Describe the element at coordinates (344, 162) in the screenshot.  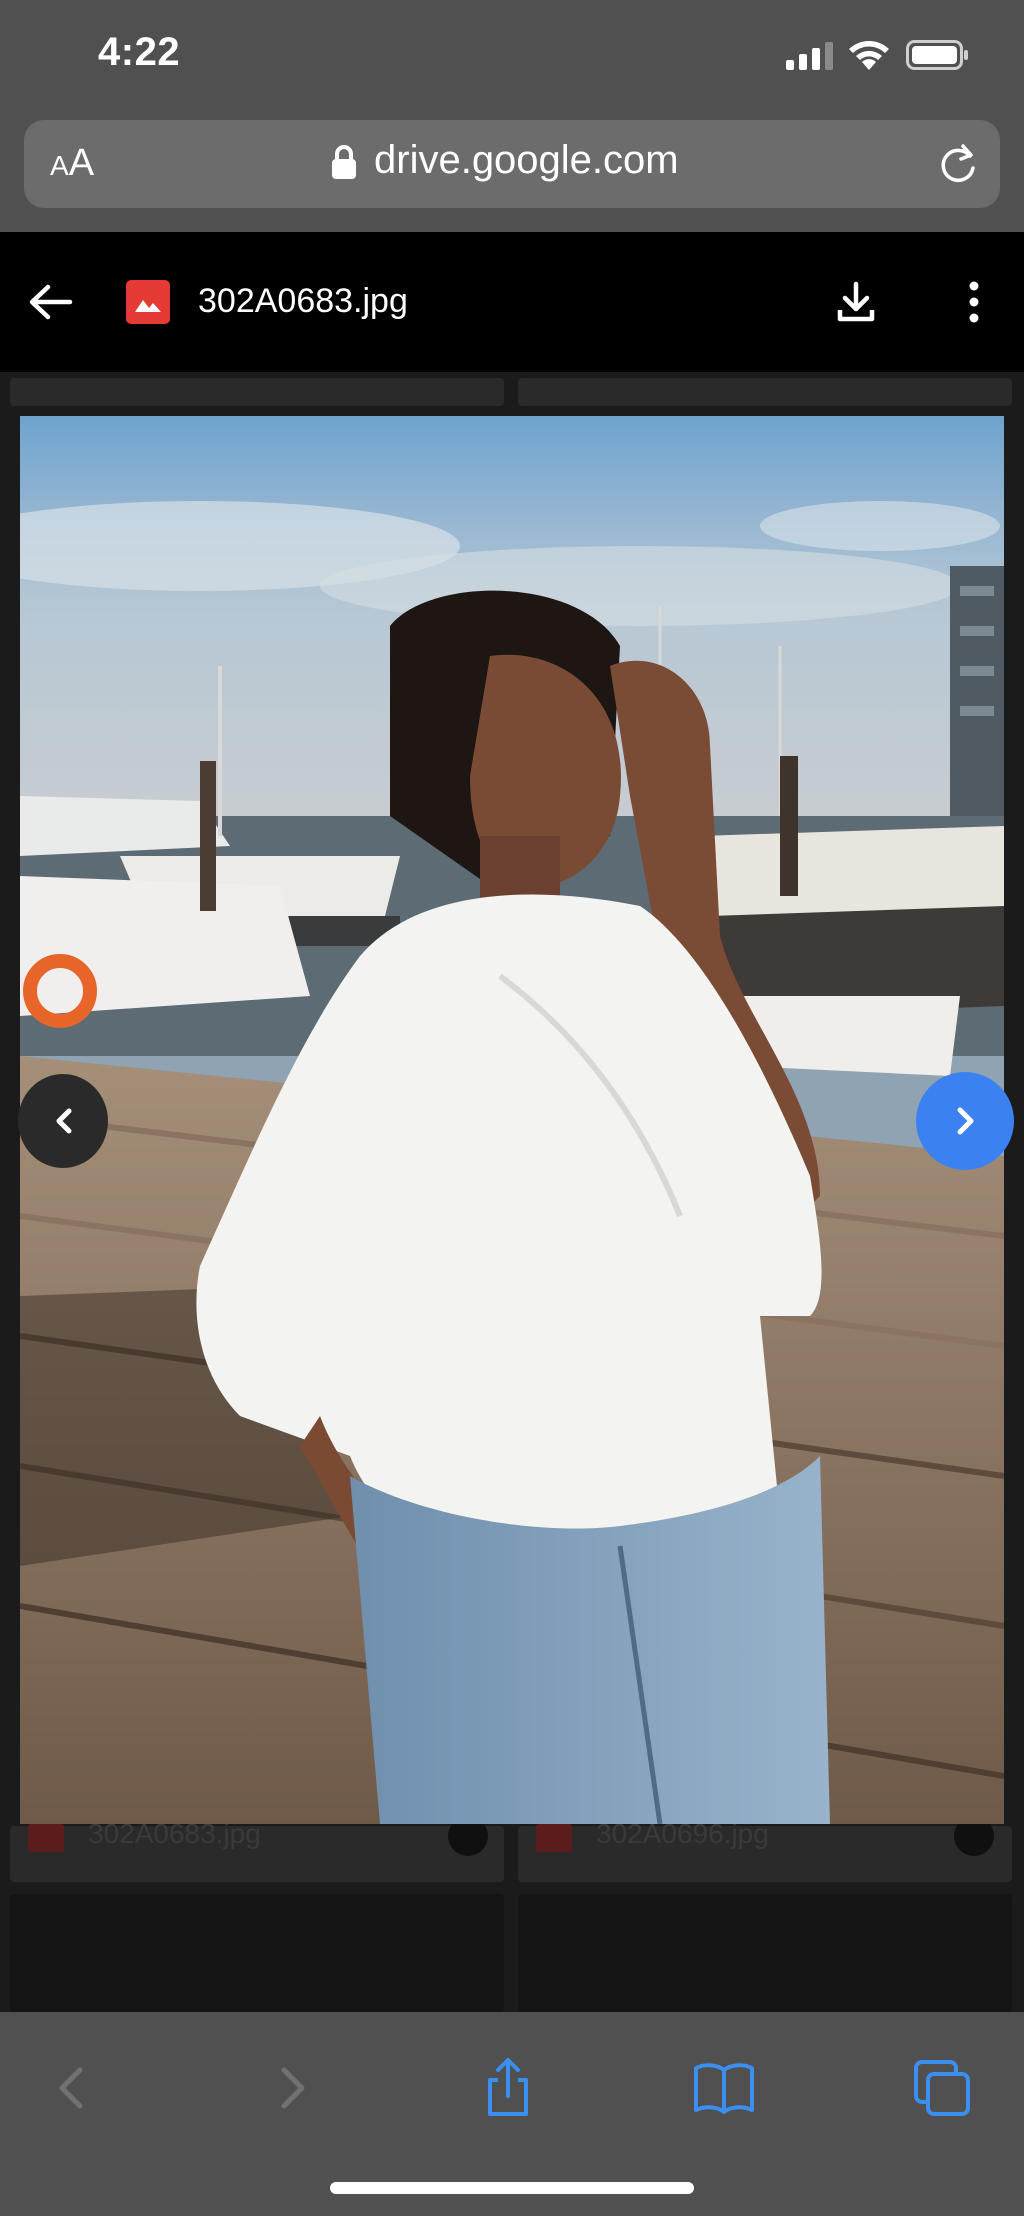
I see `lock-icon` at that location.